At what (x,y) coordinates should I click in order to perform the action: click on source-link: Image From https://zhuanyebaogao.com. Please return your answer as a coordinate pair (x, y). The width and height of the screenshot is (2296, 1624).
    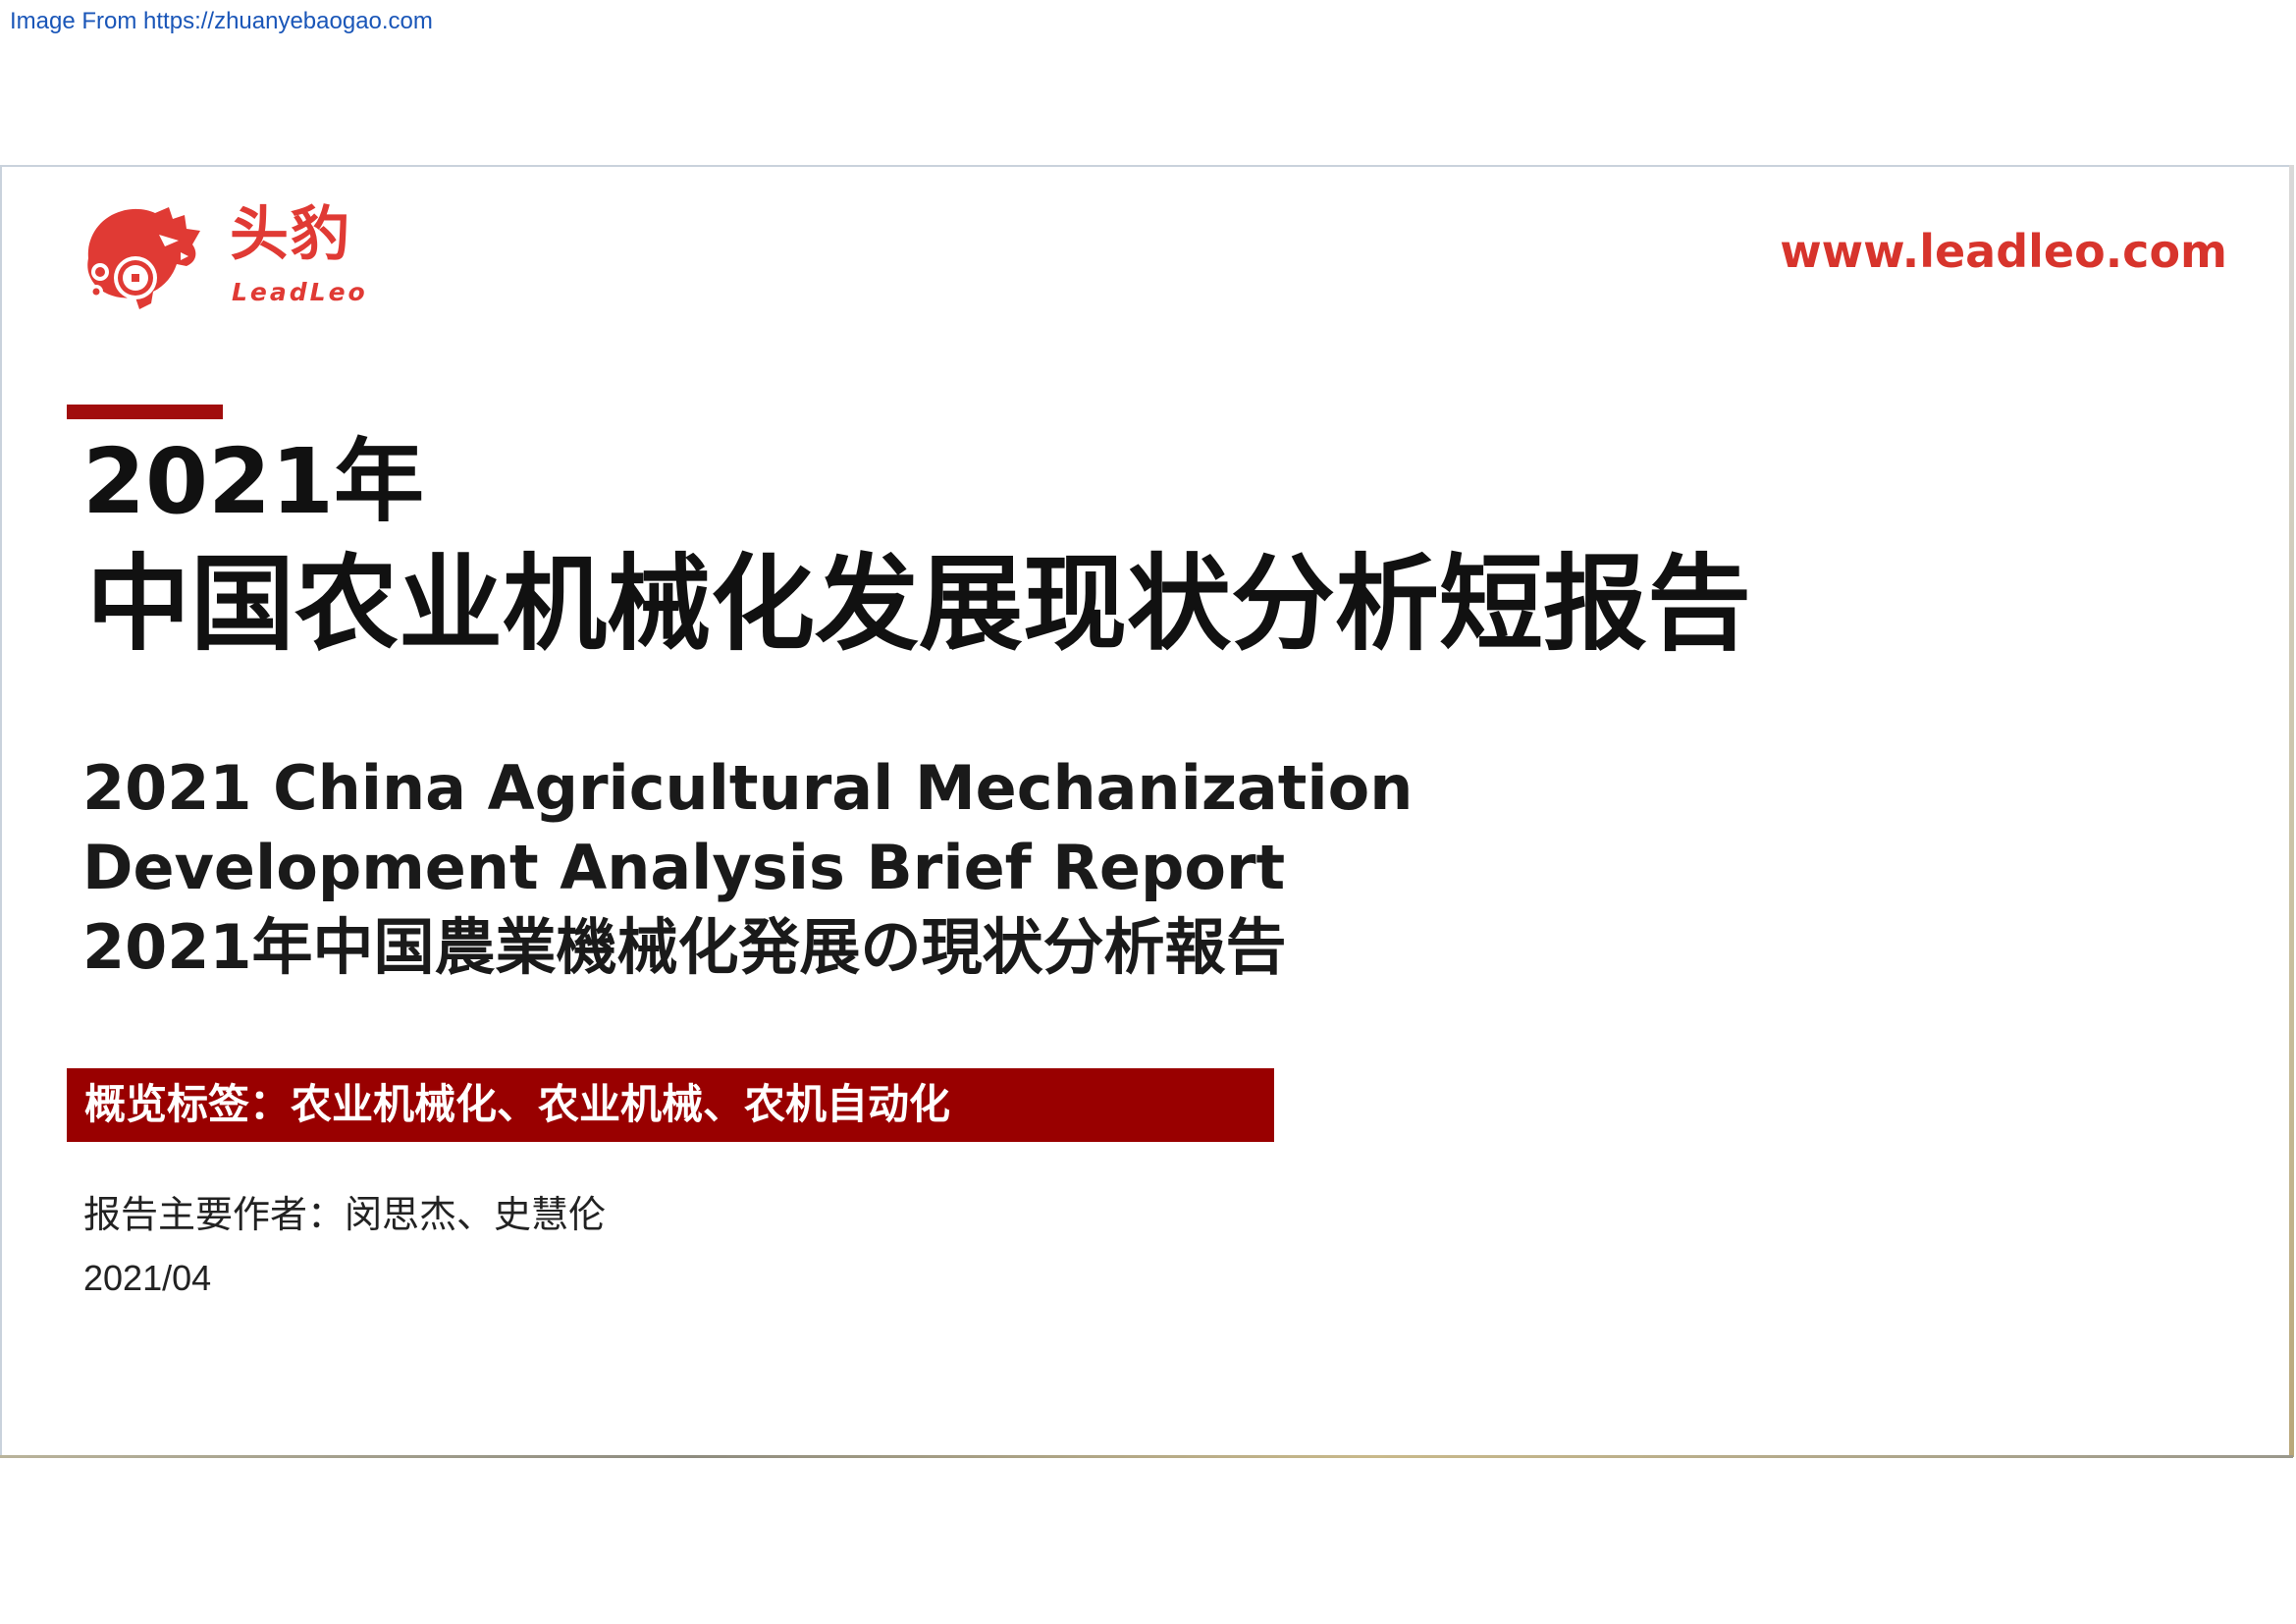
    Looking at the image, I should click on (221, 21).